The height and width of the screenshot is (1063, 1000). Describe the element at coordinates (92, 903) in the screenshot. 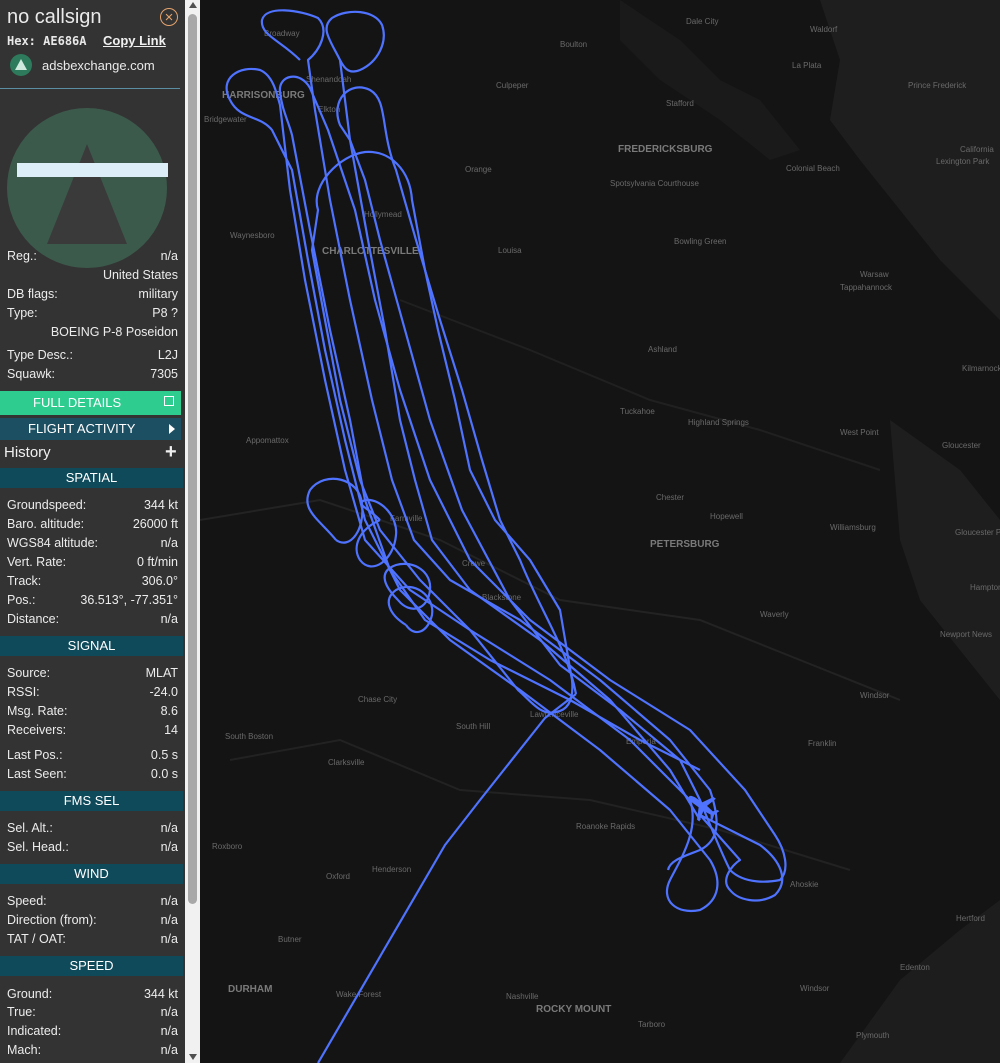

I see `wind-speed-row: Speed: n/a` at that location.